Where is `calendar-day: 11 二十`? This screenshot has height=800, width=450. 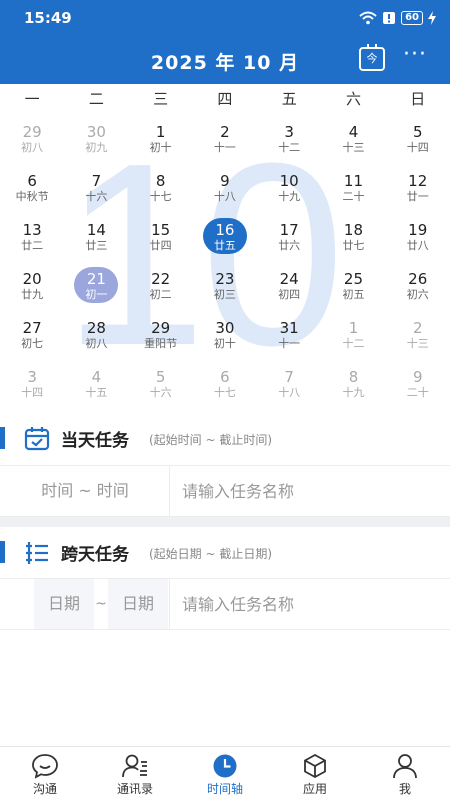
calendar-day: 11 二十 is located at coordinates (353, 189).